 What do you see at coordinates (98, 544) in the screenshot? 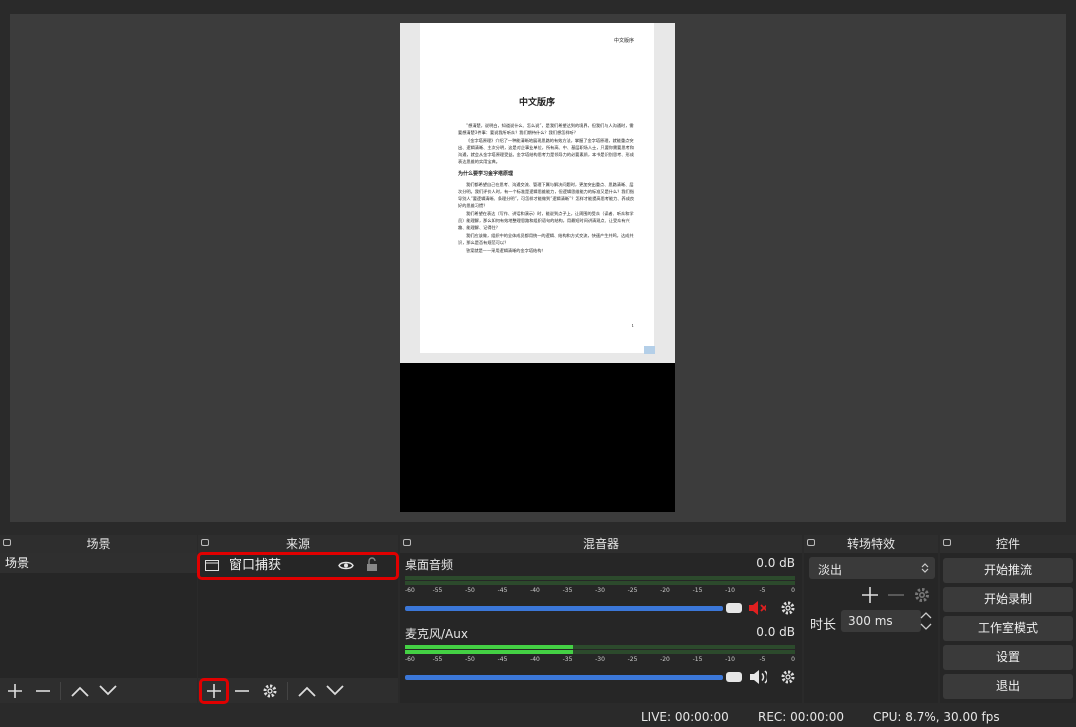
I see `scenes-title: 场景` at bounding box center [98, 544].